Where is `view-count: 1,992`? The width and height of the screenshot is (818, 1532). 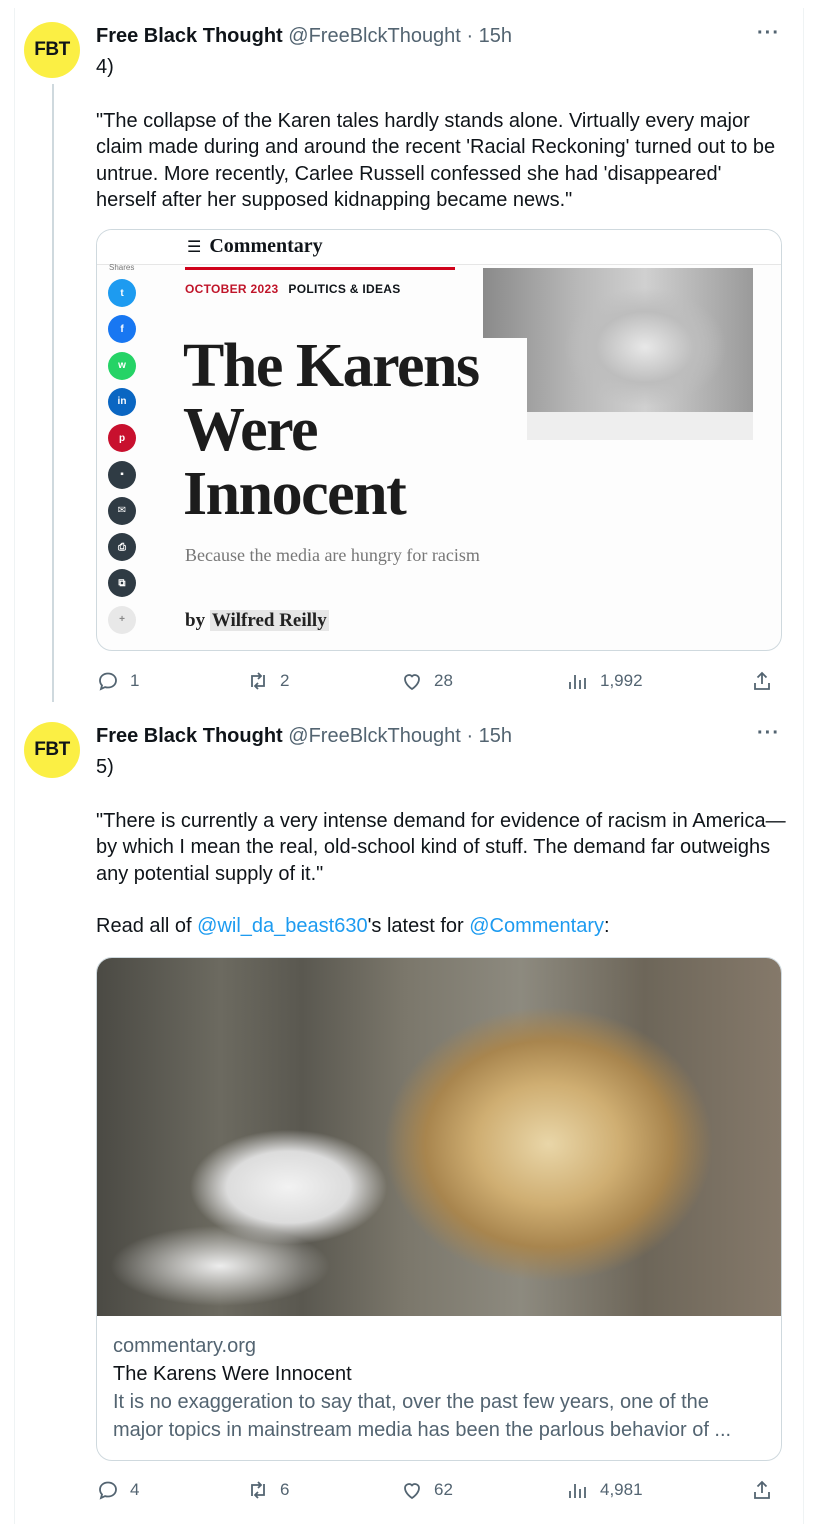
view-count: 1,992 is located at coordinates (621, 680).